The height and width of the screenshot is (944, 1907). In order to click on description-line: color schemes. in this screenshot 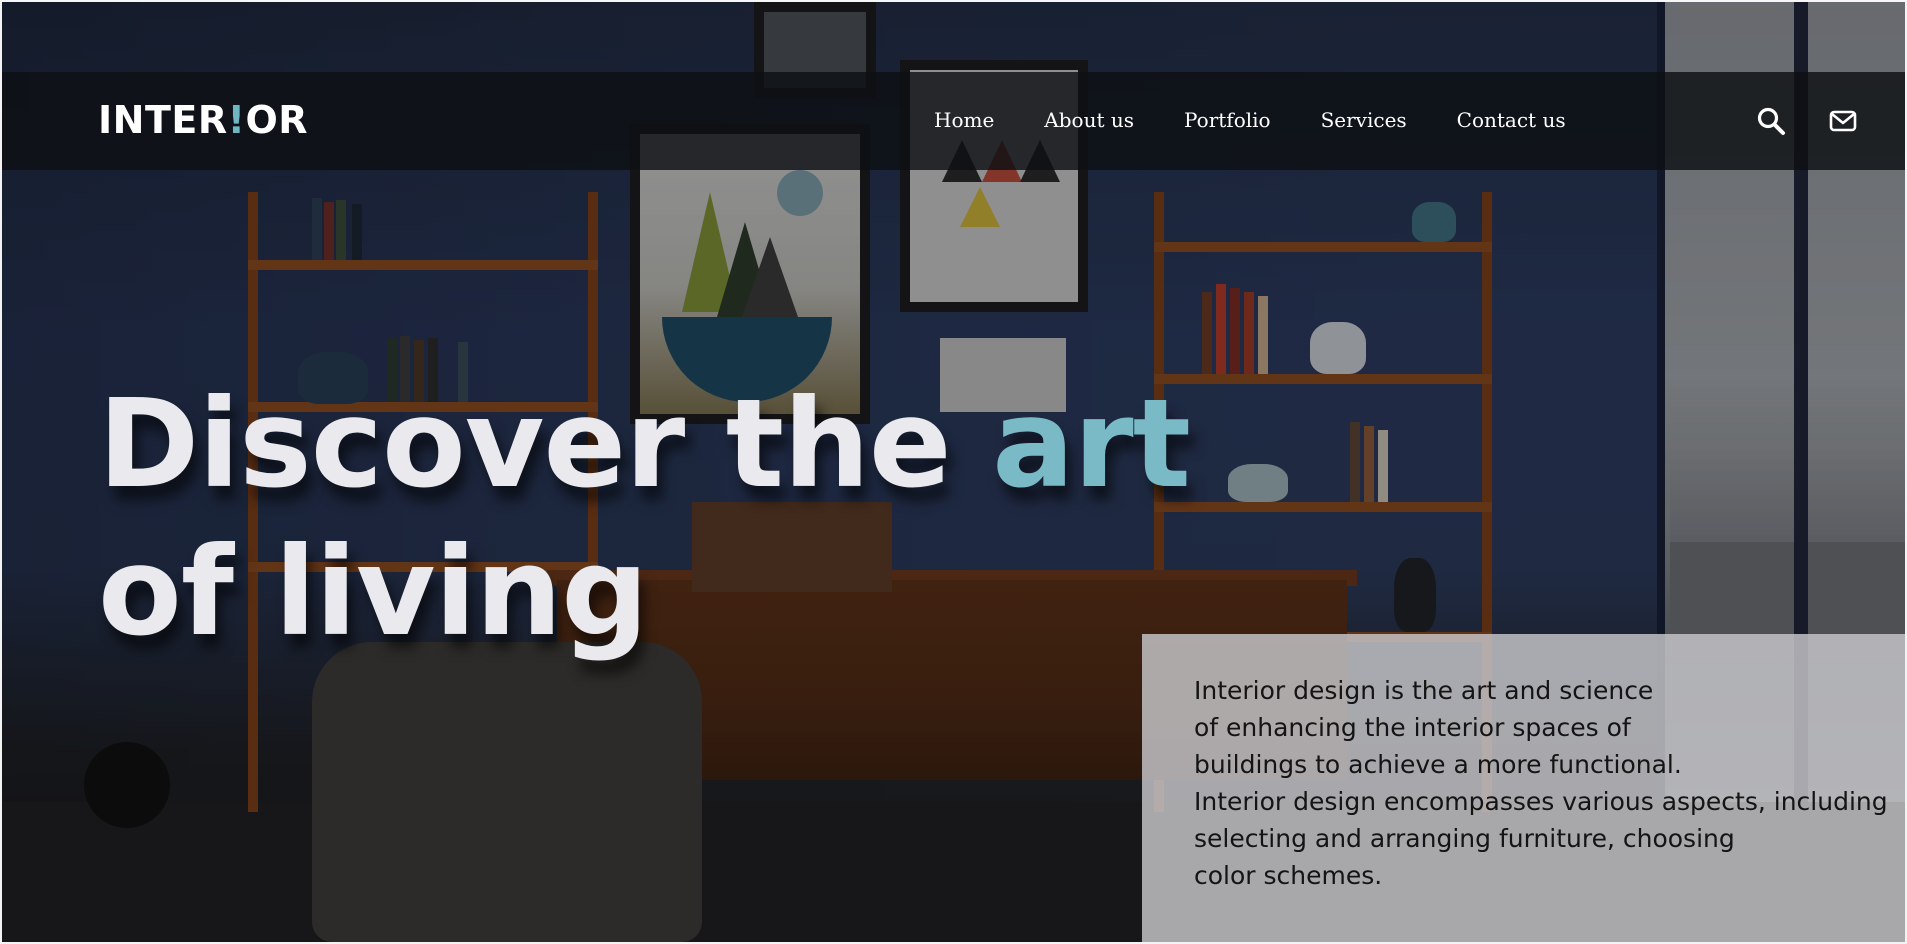, I will do `click(1288, 875)`.